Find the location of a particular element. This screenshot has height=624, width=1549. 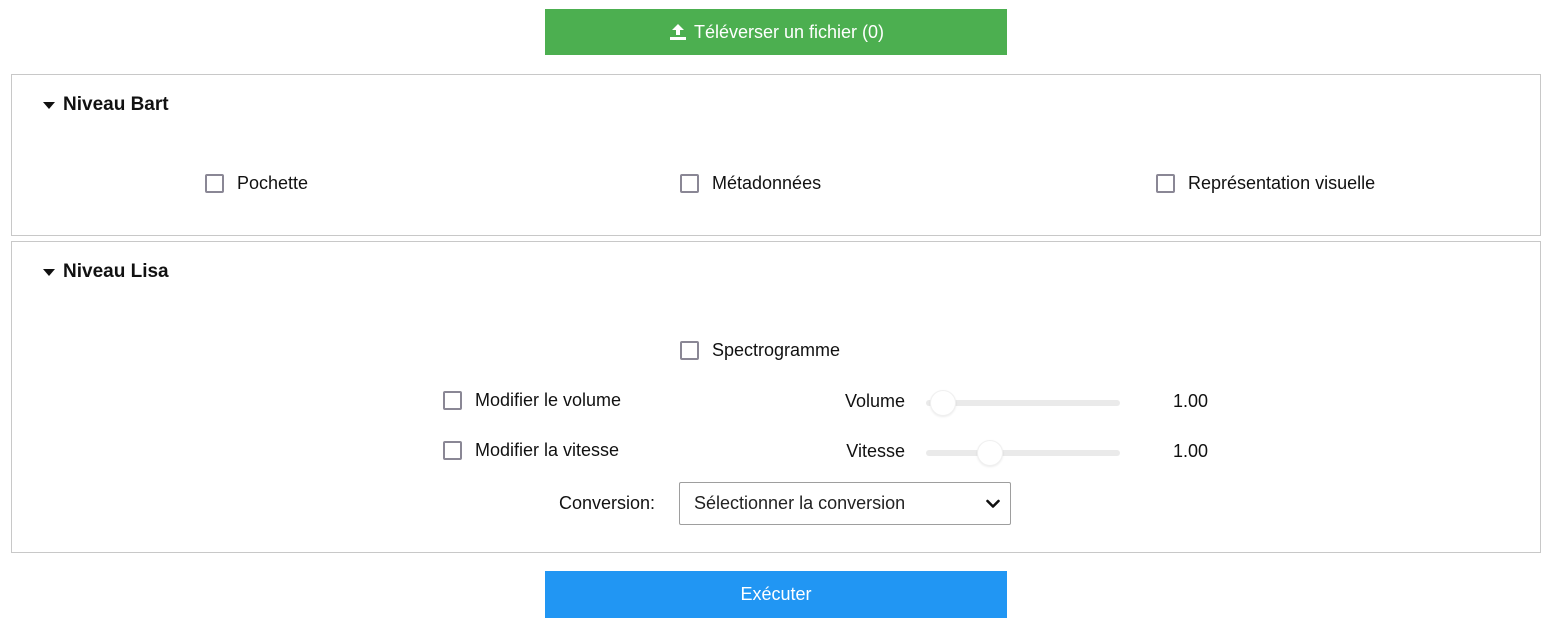

checkbox-modifier-volume: Modifier le volume is located at coordinates (532, 400).